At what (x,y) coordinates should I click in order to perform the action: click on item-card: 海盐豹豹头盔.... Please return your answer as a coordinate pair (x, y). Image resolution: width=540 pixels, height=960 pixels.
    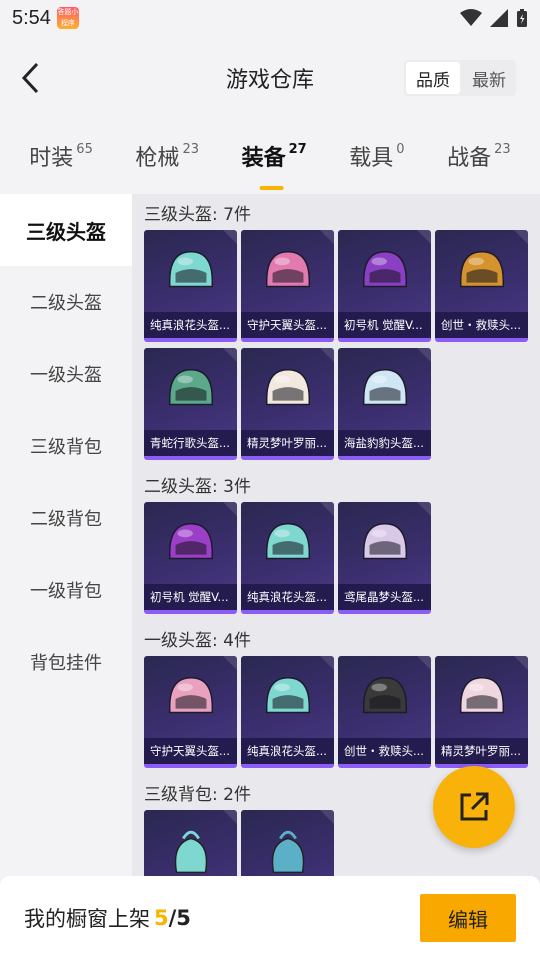
    Looking at the image, I should click on (384, 404).